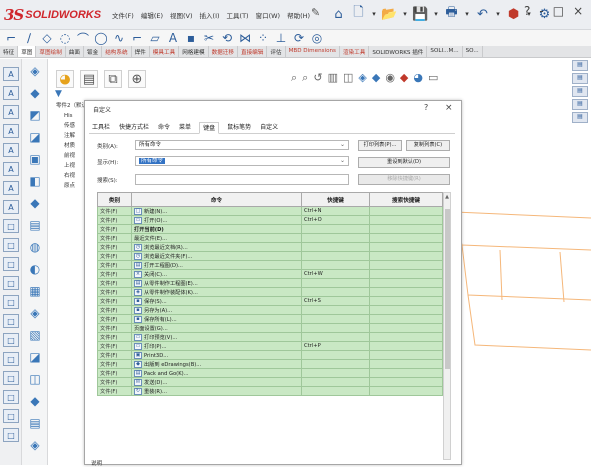 The width and height of the screenshot is (591, 467). What do you see at coordinates (270, 211) in the screenshot?
I see `table-row: 文件(F) □ 新建(N)... Ctrl+N` at bounding box center [270, 211].